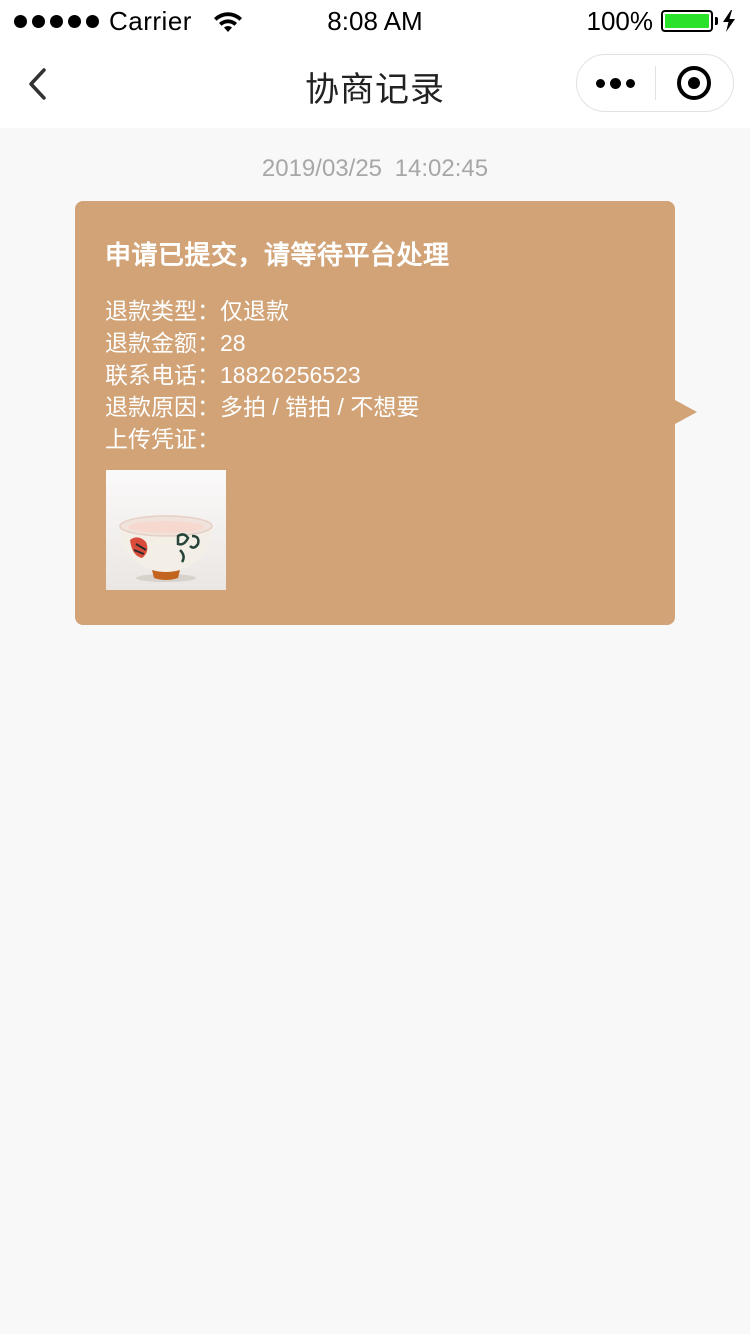 The image size is (750, 1334). What do you see at coordinates (620, 20) in the screenshot?
I see `battery-percent: 100%` at bounding box center [620, 20].